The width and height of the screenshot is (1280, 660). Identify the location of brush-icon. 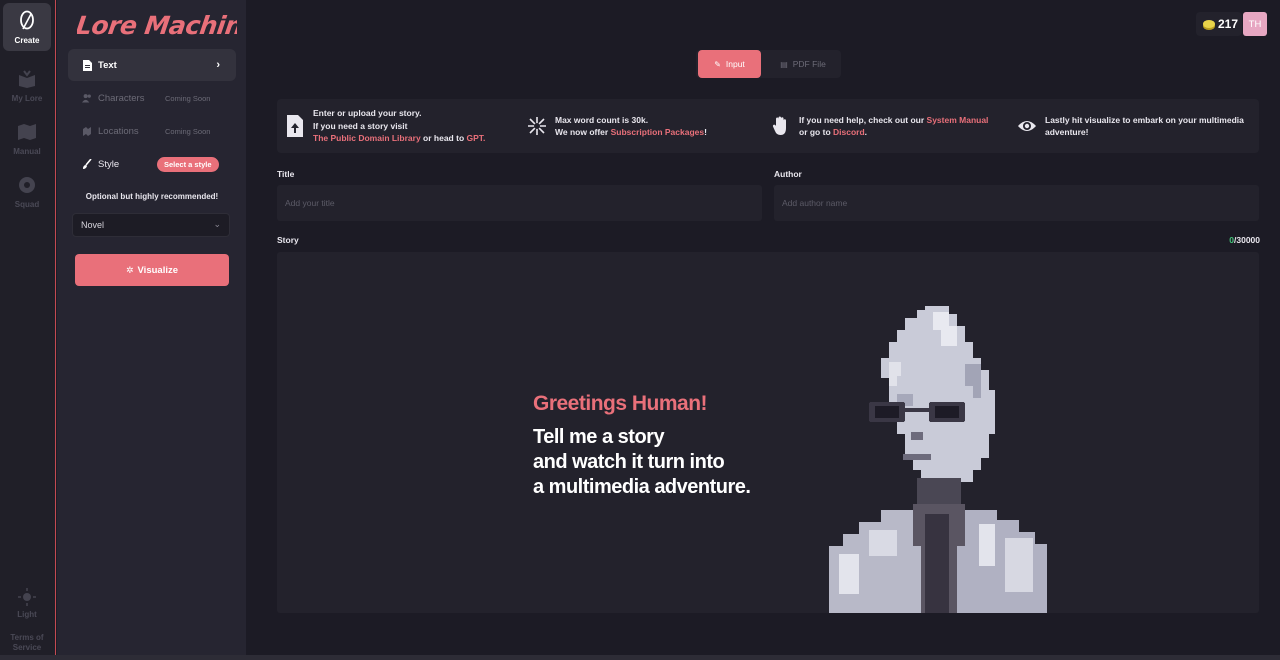
(87, 164).